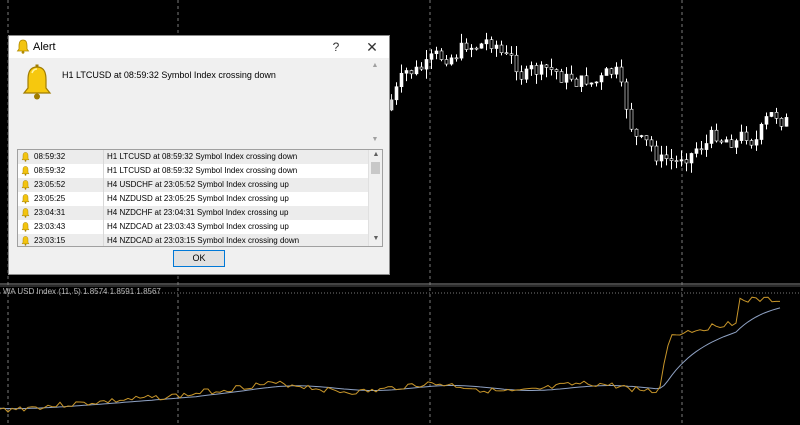 Image resolution: width=800 pixels, height=425 pixels. Describe the element at coordinates (199, 47) in the screenshot. I see `dialog-titlebar: Alert ? ✕` at that location.